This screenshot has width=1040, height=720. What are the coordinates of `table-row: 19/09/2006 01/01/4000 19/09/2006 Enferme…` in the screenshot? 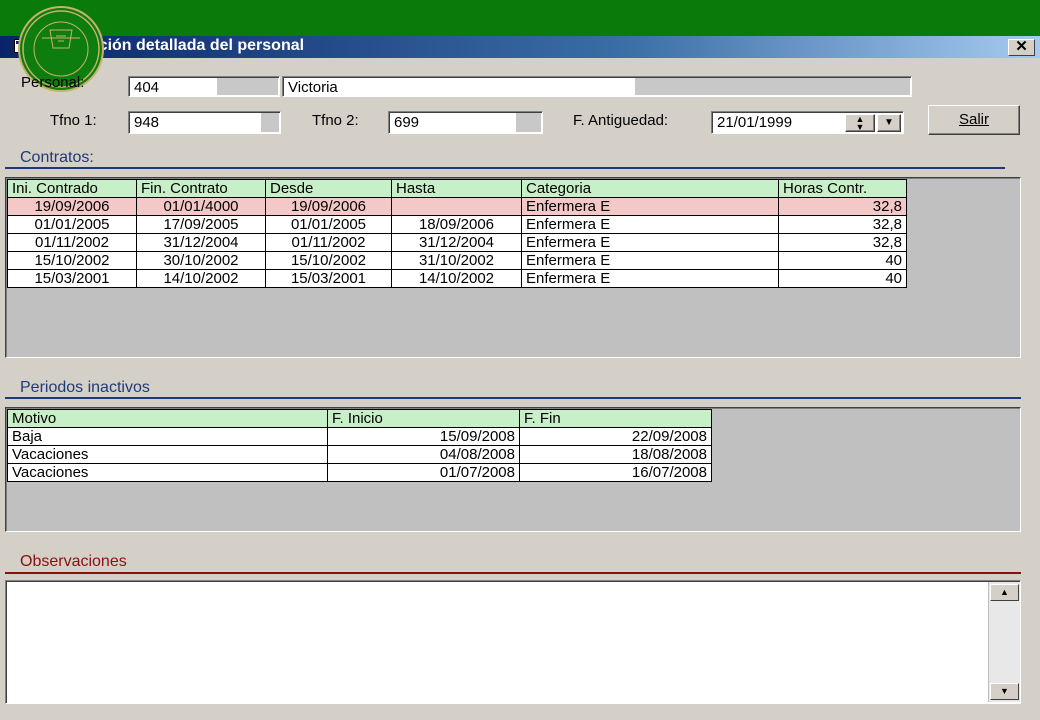 It's located at (457, 206).